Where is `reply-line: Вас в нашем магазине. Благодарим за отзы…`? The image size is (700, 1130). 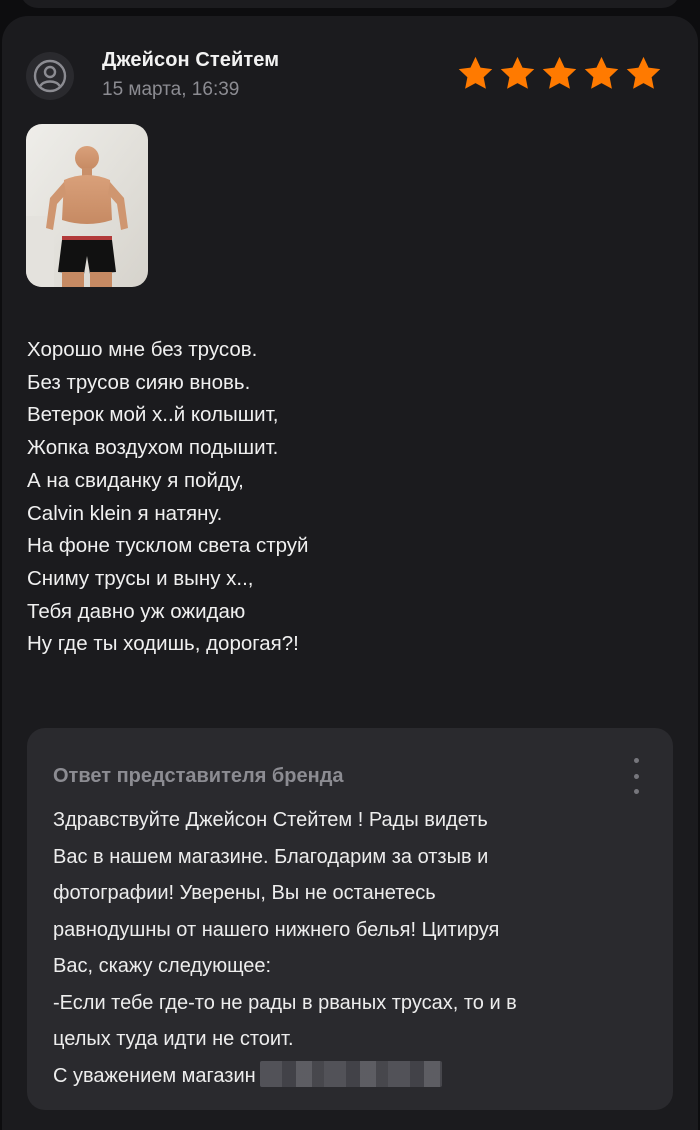 reply-line: Вас в нашем магазине. Благодарим за отзы… is located at coordinates (271, 856).